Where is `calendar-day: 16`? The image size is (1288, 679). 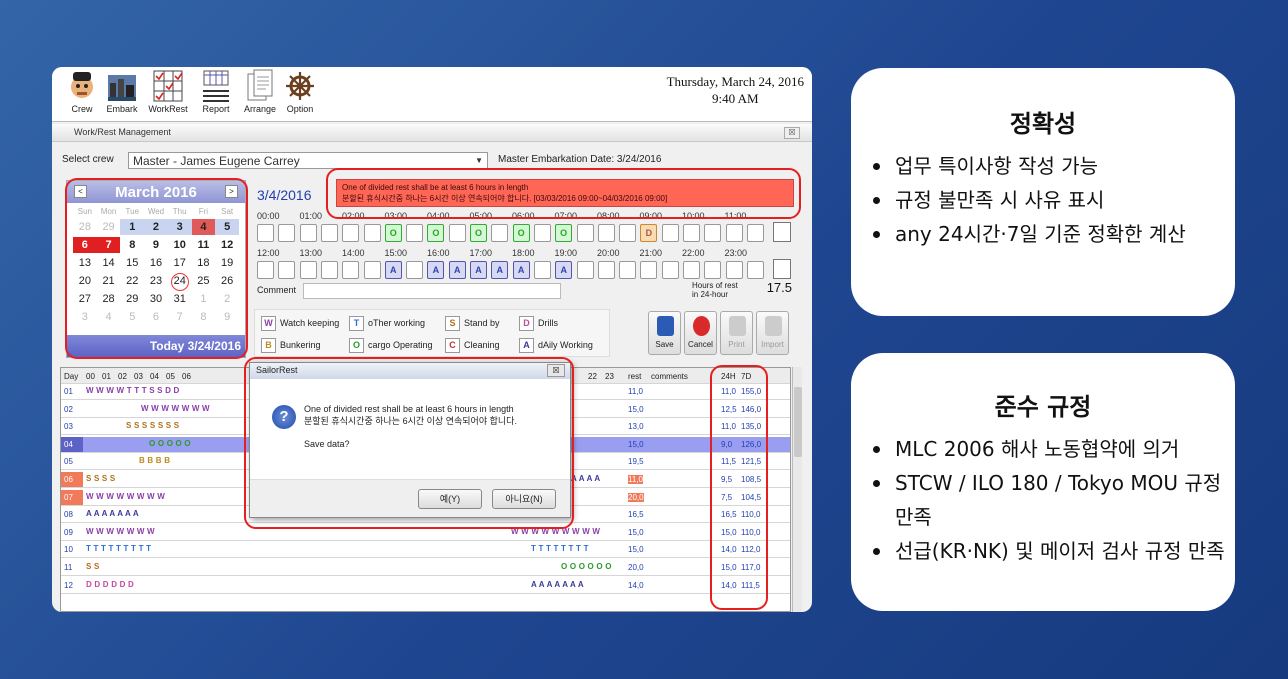 calendar-day: 16 is located at coordinates (156, 263).